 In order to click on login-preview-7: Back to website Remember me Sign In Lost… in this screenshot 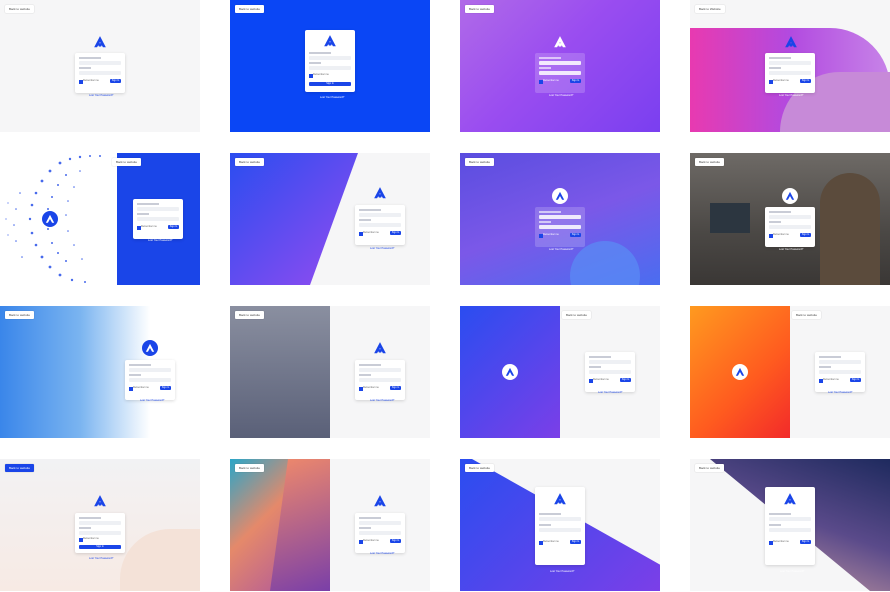, I will do `click(560, 219)`.